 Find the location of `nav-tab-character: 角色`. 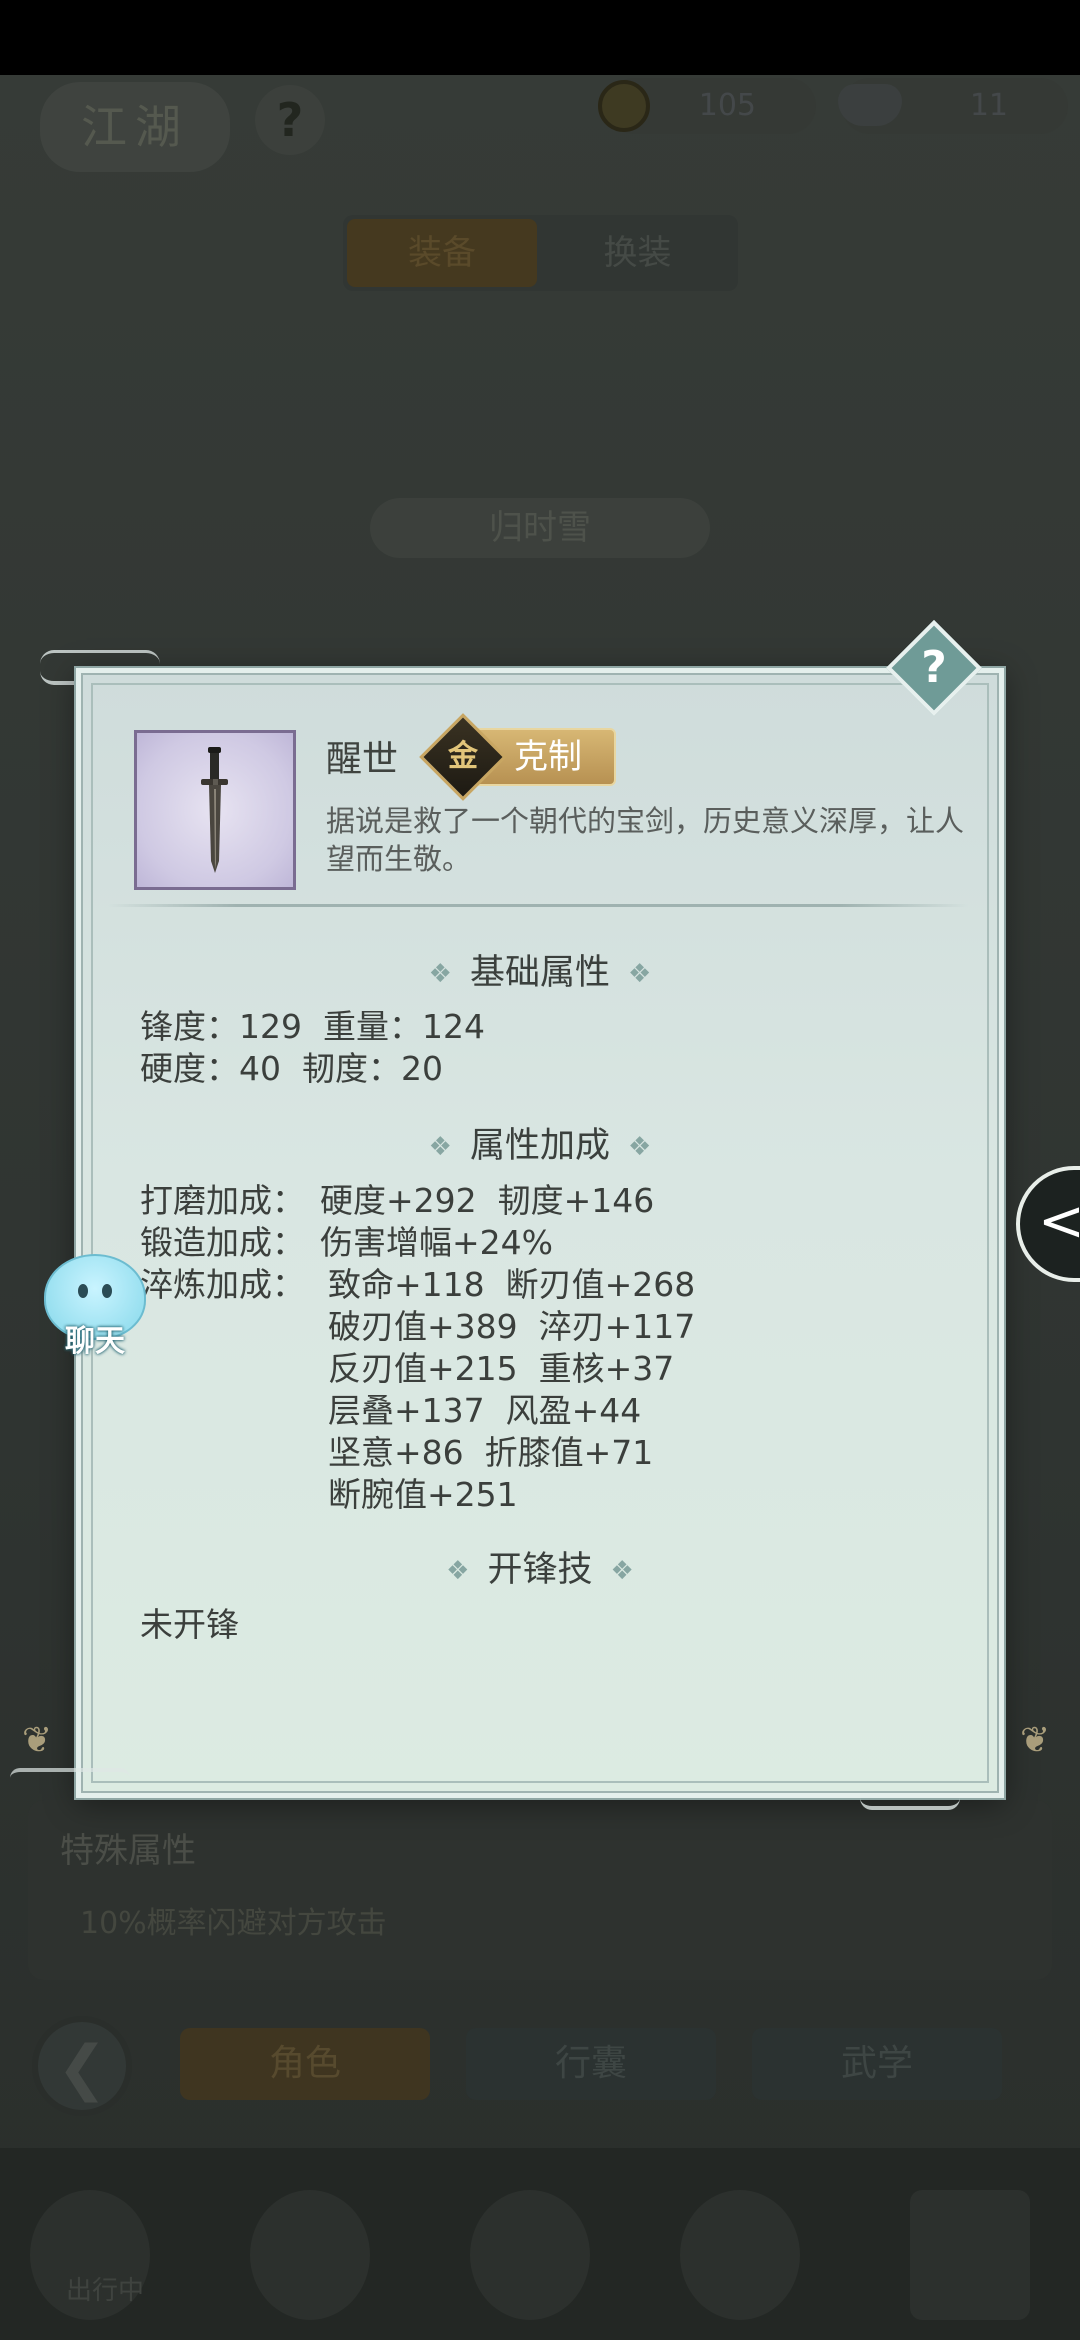

nav-tab-character: 角色 is located at coordinates (305, 2064).